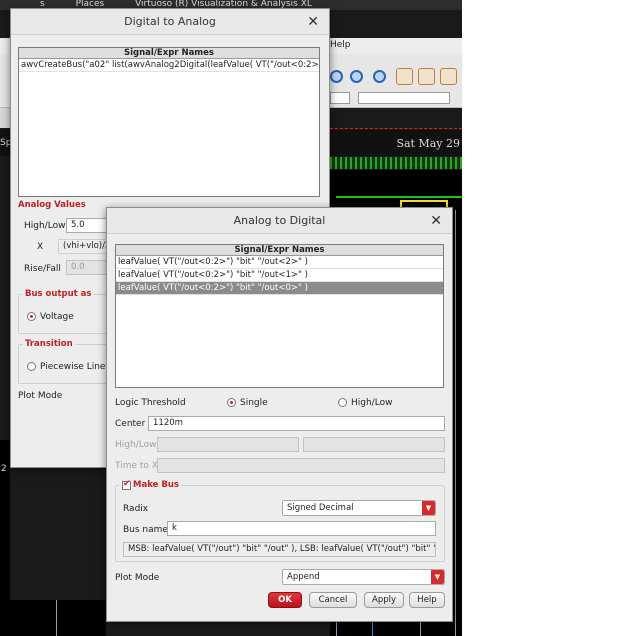 The image size is (640, 636). I want to click on help-button: Help, so click(427, 600).